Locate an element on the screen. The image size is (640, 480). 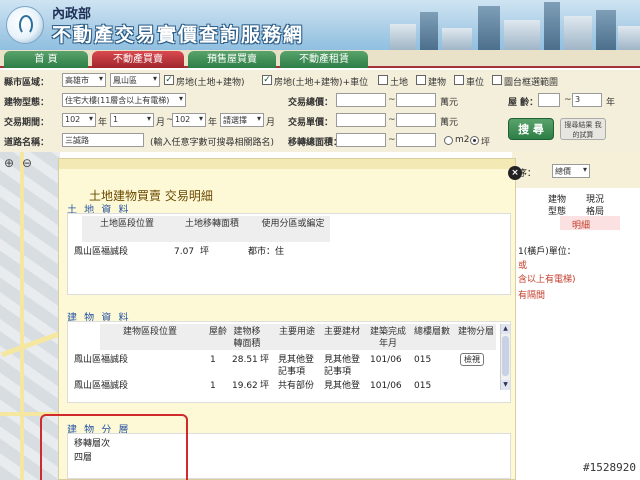
bld-row-2-age: 1 is located at coordinates (213, 386).